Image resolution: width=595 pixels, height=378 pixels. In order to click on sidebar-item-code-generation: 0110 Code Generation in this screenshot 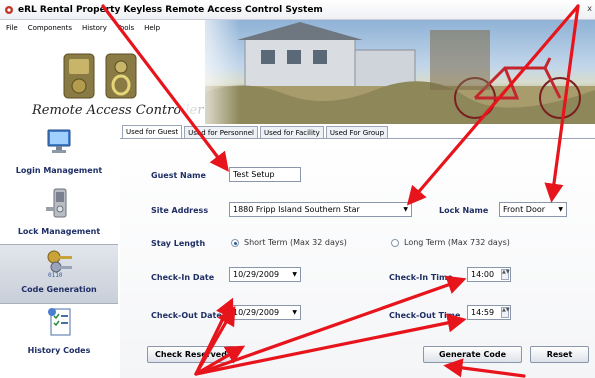, I will do `click(59, 274)`.